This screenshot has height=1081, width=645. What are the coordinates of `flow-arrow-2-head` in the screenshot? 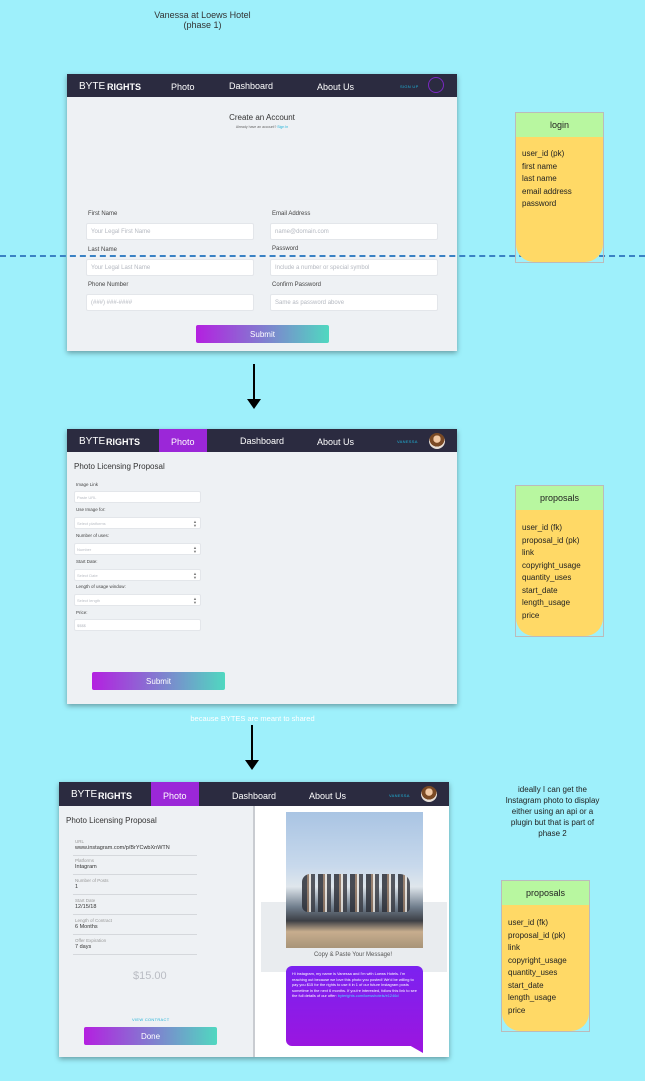 It's located at (252, 765).